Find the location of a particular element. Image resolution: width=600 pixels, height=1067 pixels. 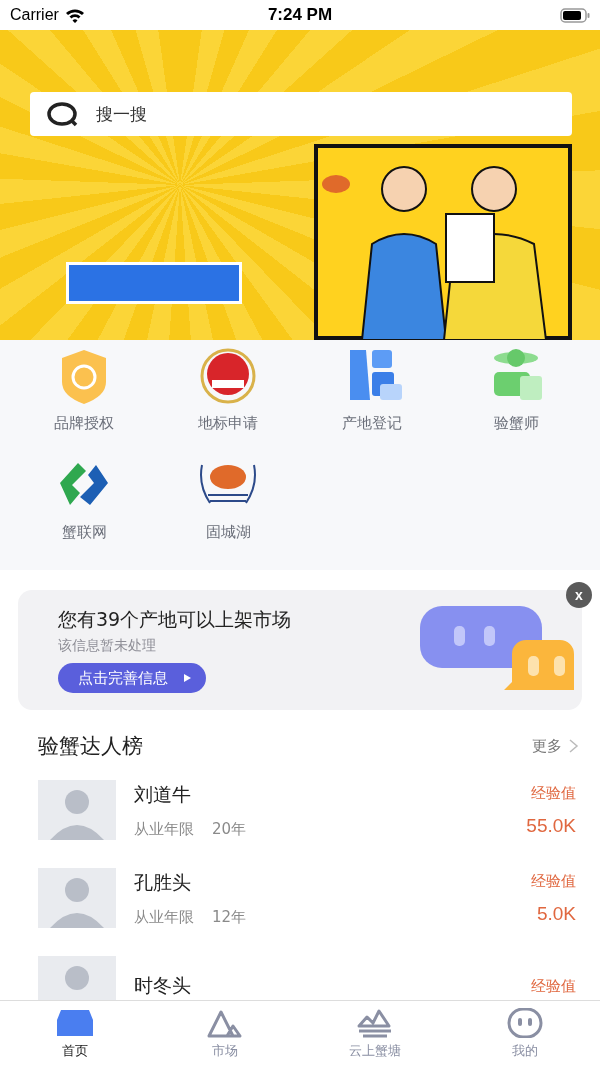

tab-item: 首页 is located at coordinates (75, 1034).